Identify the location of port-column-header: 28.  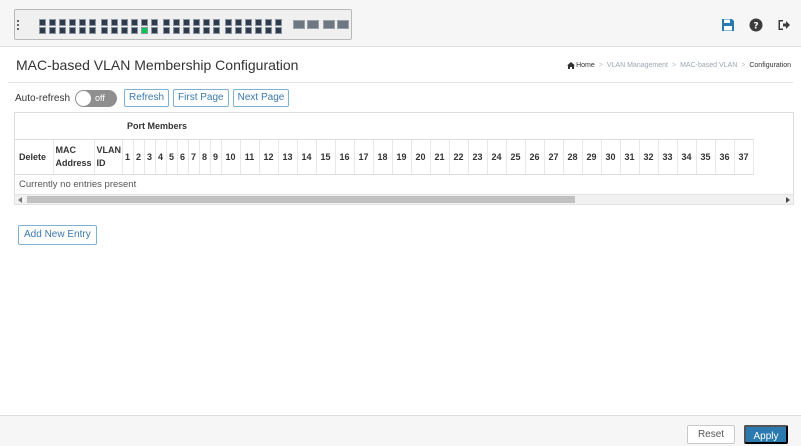
(573, 157).